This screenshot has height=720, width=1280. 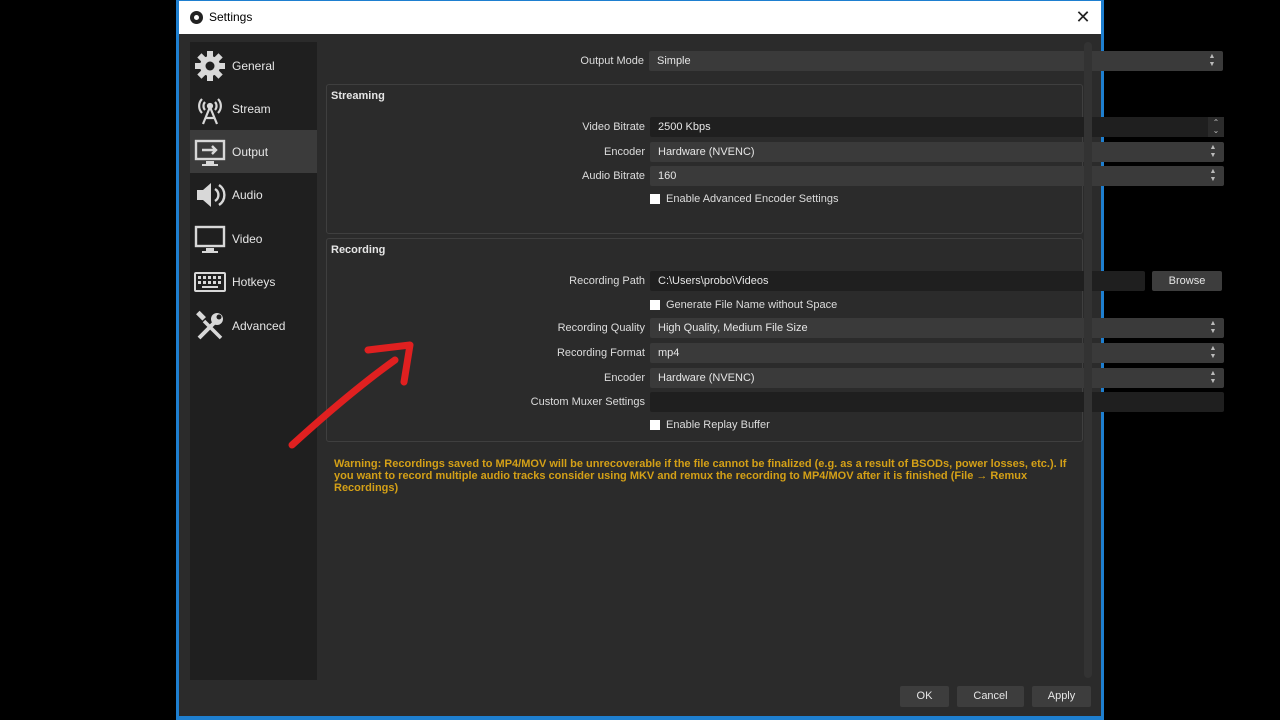 I want to click on no-space-checkbox: Generate File Name without Space, so click(x=743, y=305).